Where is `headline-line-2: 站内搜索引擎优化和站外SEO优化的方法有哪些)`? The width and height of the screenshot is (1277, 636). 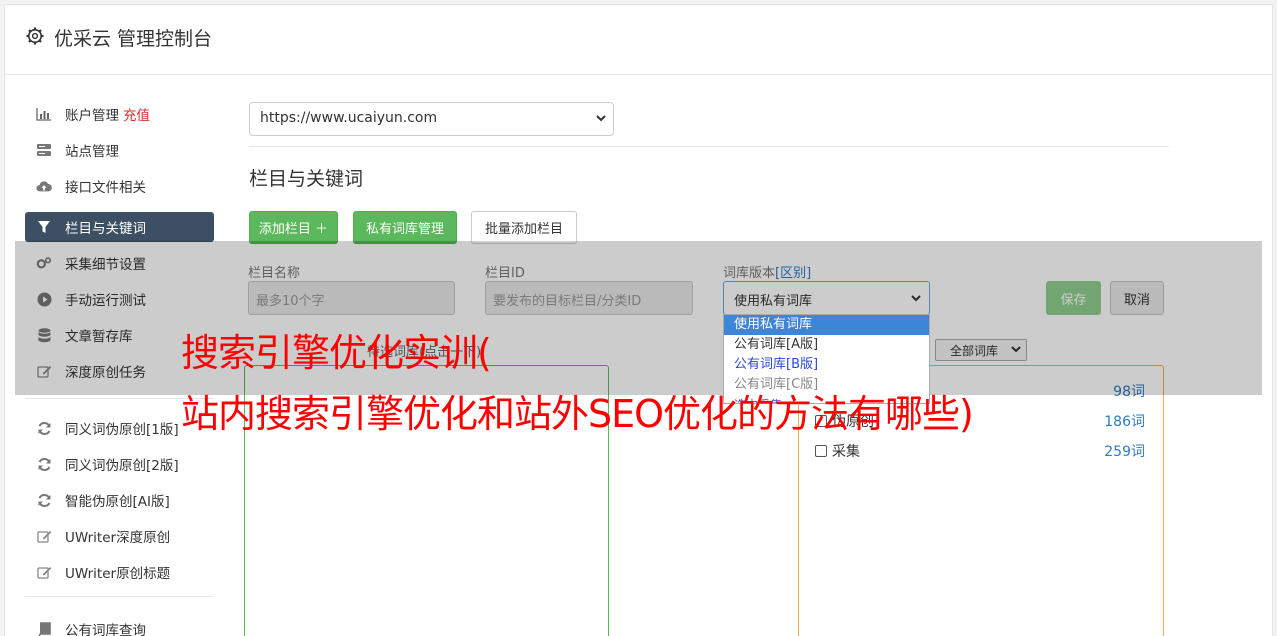
headline-line-2: 站内搜索引擎优化和站外SEO优化的方法有哪些) is located at coordinates (577, 414).